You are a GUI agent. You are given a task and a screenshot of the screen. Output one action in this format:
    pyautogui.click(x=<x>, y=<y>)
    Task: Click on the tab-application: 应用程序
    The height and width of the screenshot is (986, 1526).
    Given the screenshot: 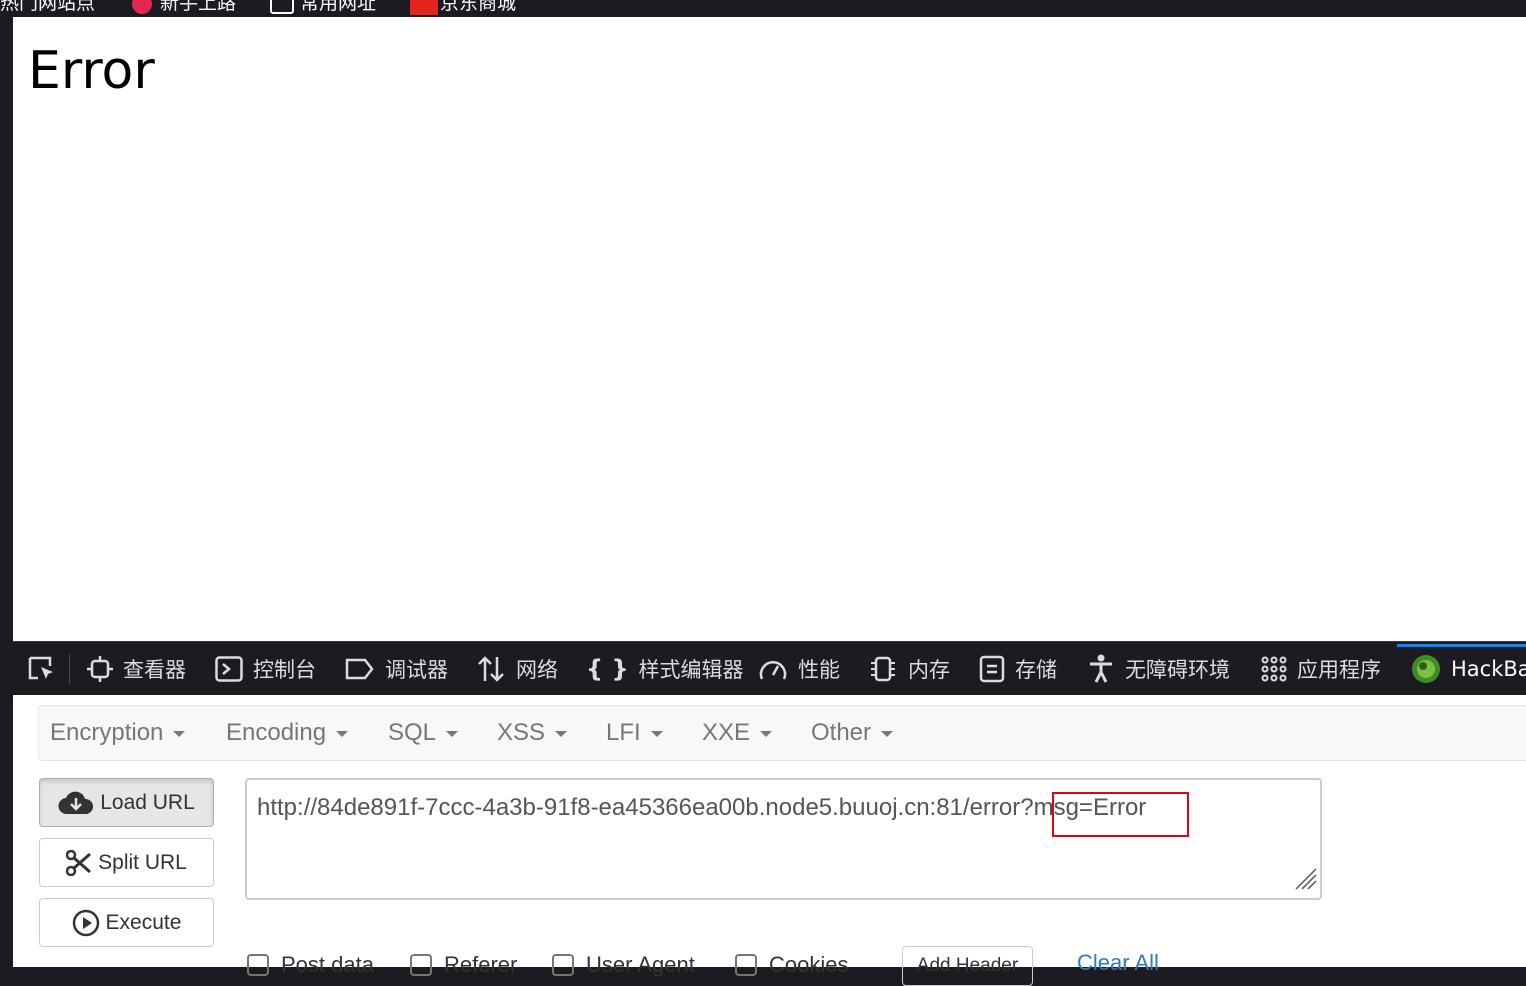 What is the action you would take?
    pyautogui.click(x=1321, y=669)
    